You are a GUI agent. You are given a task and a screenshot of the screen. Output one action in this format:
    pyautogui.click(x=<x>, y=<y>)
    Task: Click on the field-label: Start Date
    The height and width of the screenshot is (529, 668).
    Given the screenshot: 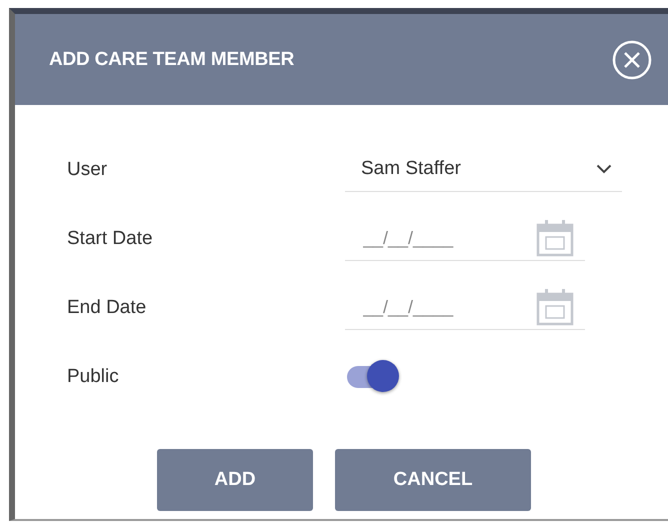 What is the action you would take?
    pyautogui.click(x=110, y=239)
    